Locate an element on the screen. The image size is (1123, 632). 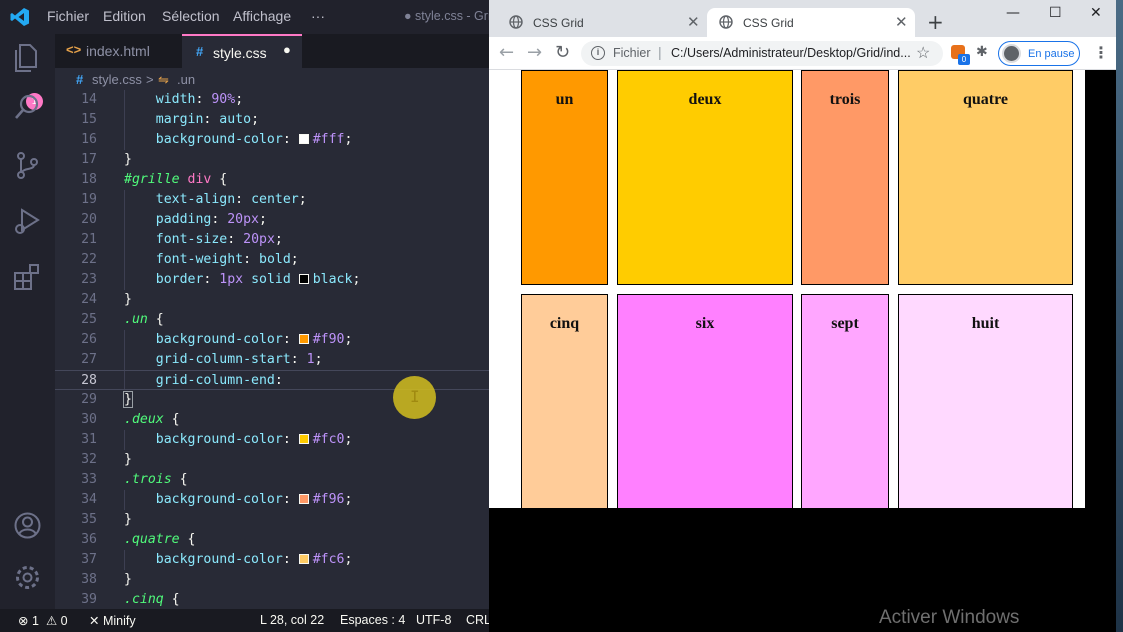
chrome-menu-icon: ⋮ is located at coordinates (1101, 52).